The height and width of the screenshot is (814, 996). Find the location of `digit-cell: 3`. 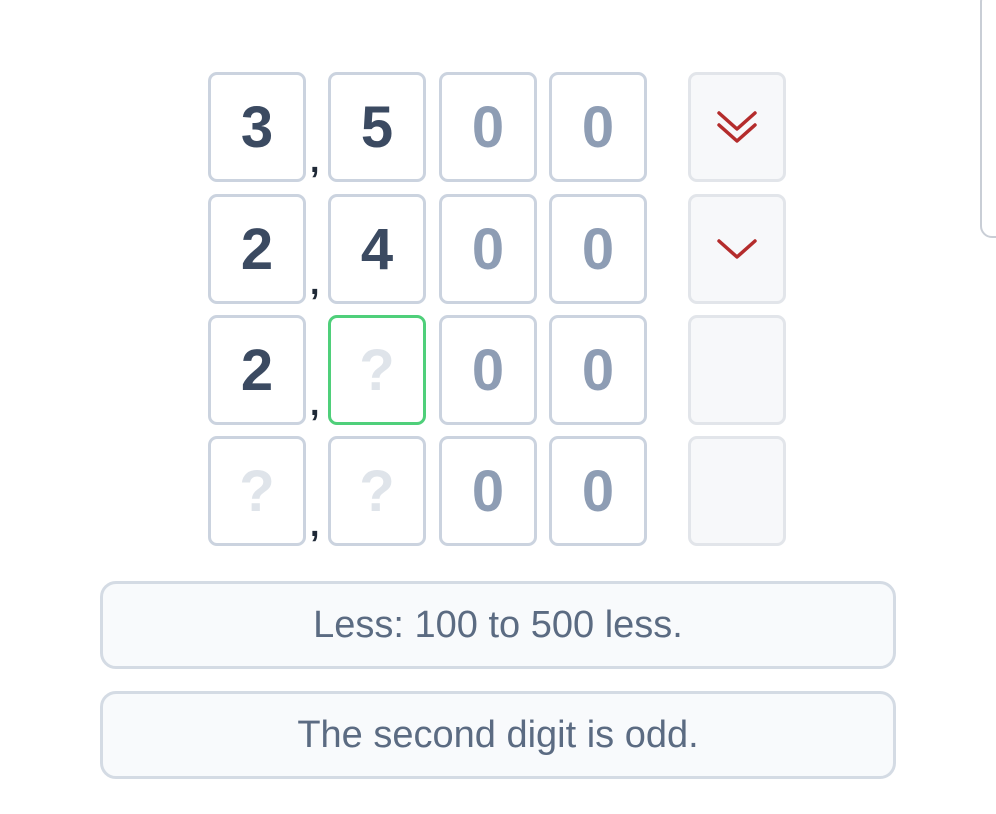

digit-cell: 3 is located at coordinates (257, 127).